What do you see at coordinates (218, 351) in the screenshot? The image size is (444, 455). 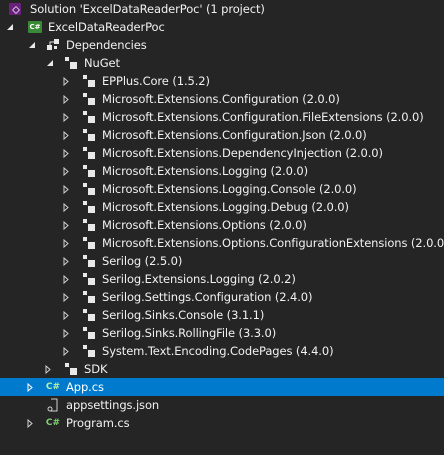 I see `package-label: System.Text.Encoding.CodePages (4.4.0)` at bounding box center [218, 351].